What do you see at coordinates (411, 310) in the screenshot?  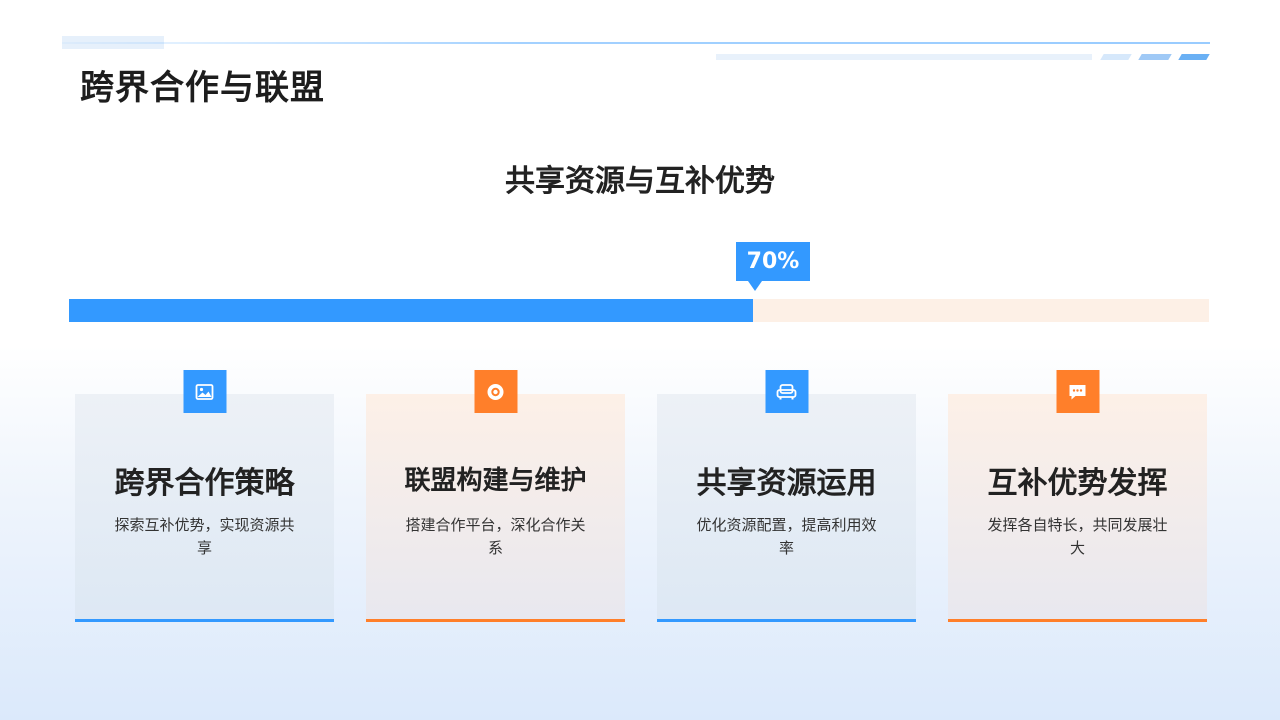 I see `progress-fill` at bounding box center [411, 310].